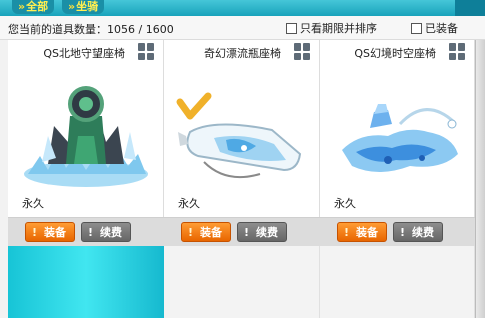 Image resolution: width=485 pixels, height=318 pixels. Describe the element at coordinates (194, 106) in the screenshot. I see `checkmark-icon` at that location.